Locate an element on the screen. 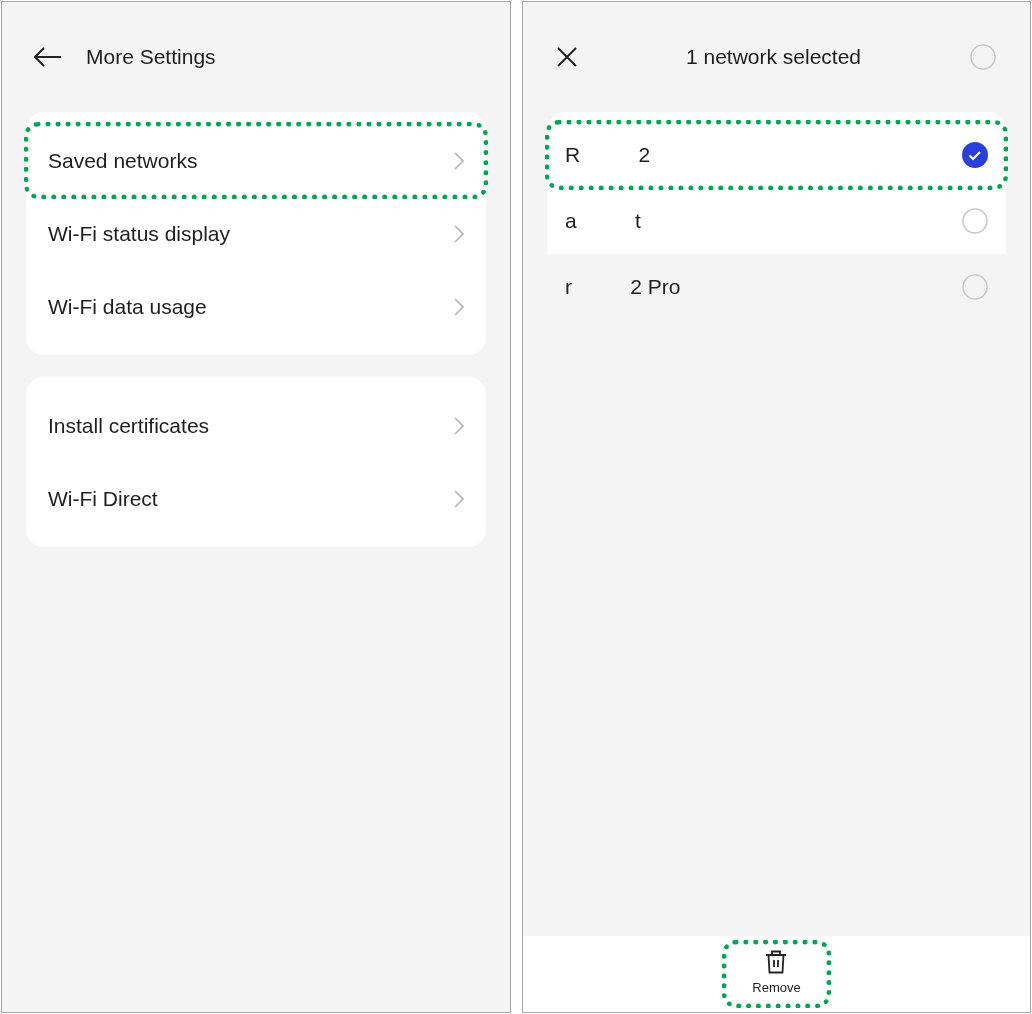  settings-item: Install certificates is located at coordinates (256, 425).